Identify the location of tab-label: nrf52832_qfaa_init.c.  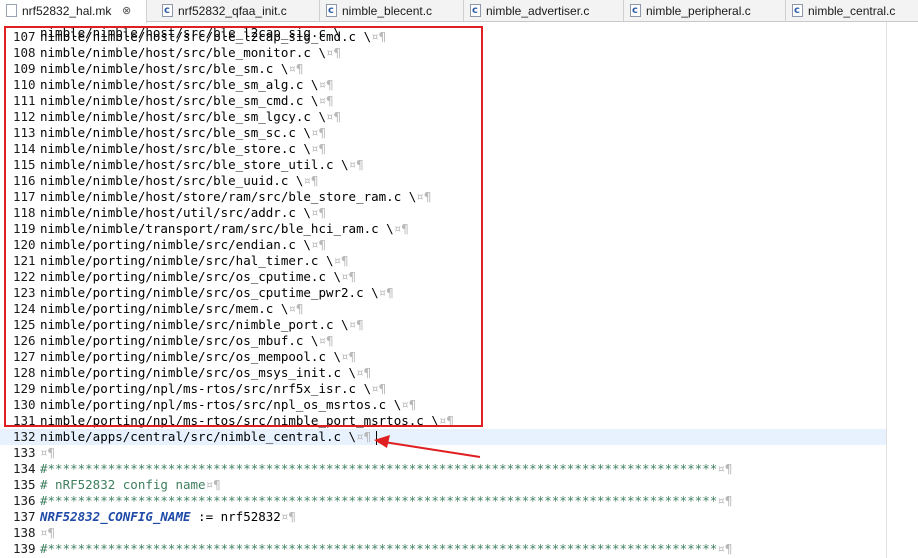
(232, 11).